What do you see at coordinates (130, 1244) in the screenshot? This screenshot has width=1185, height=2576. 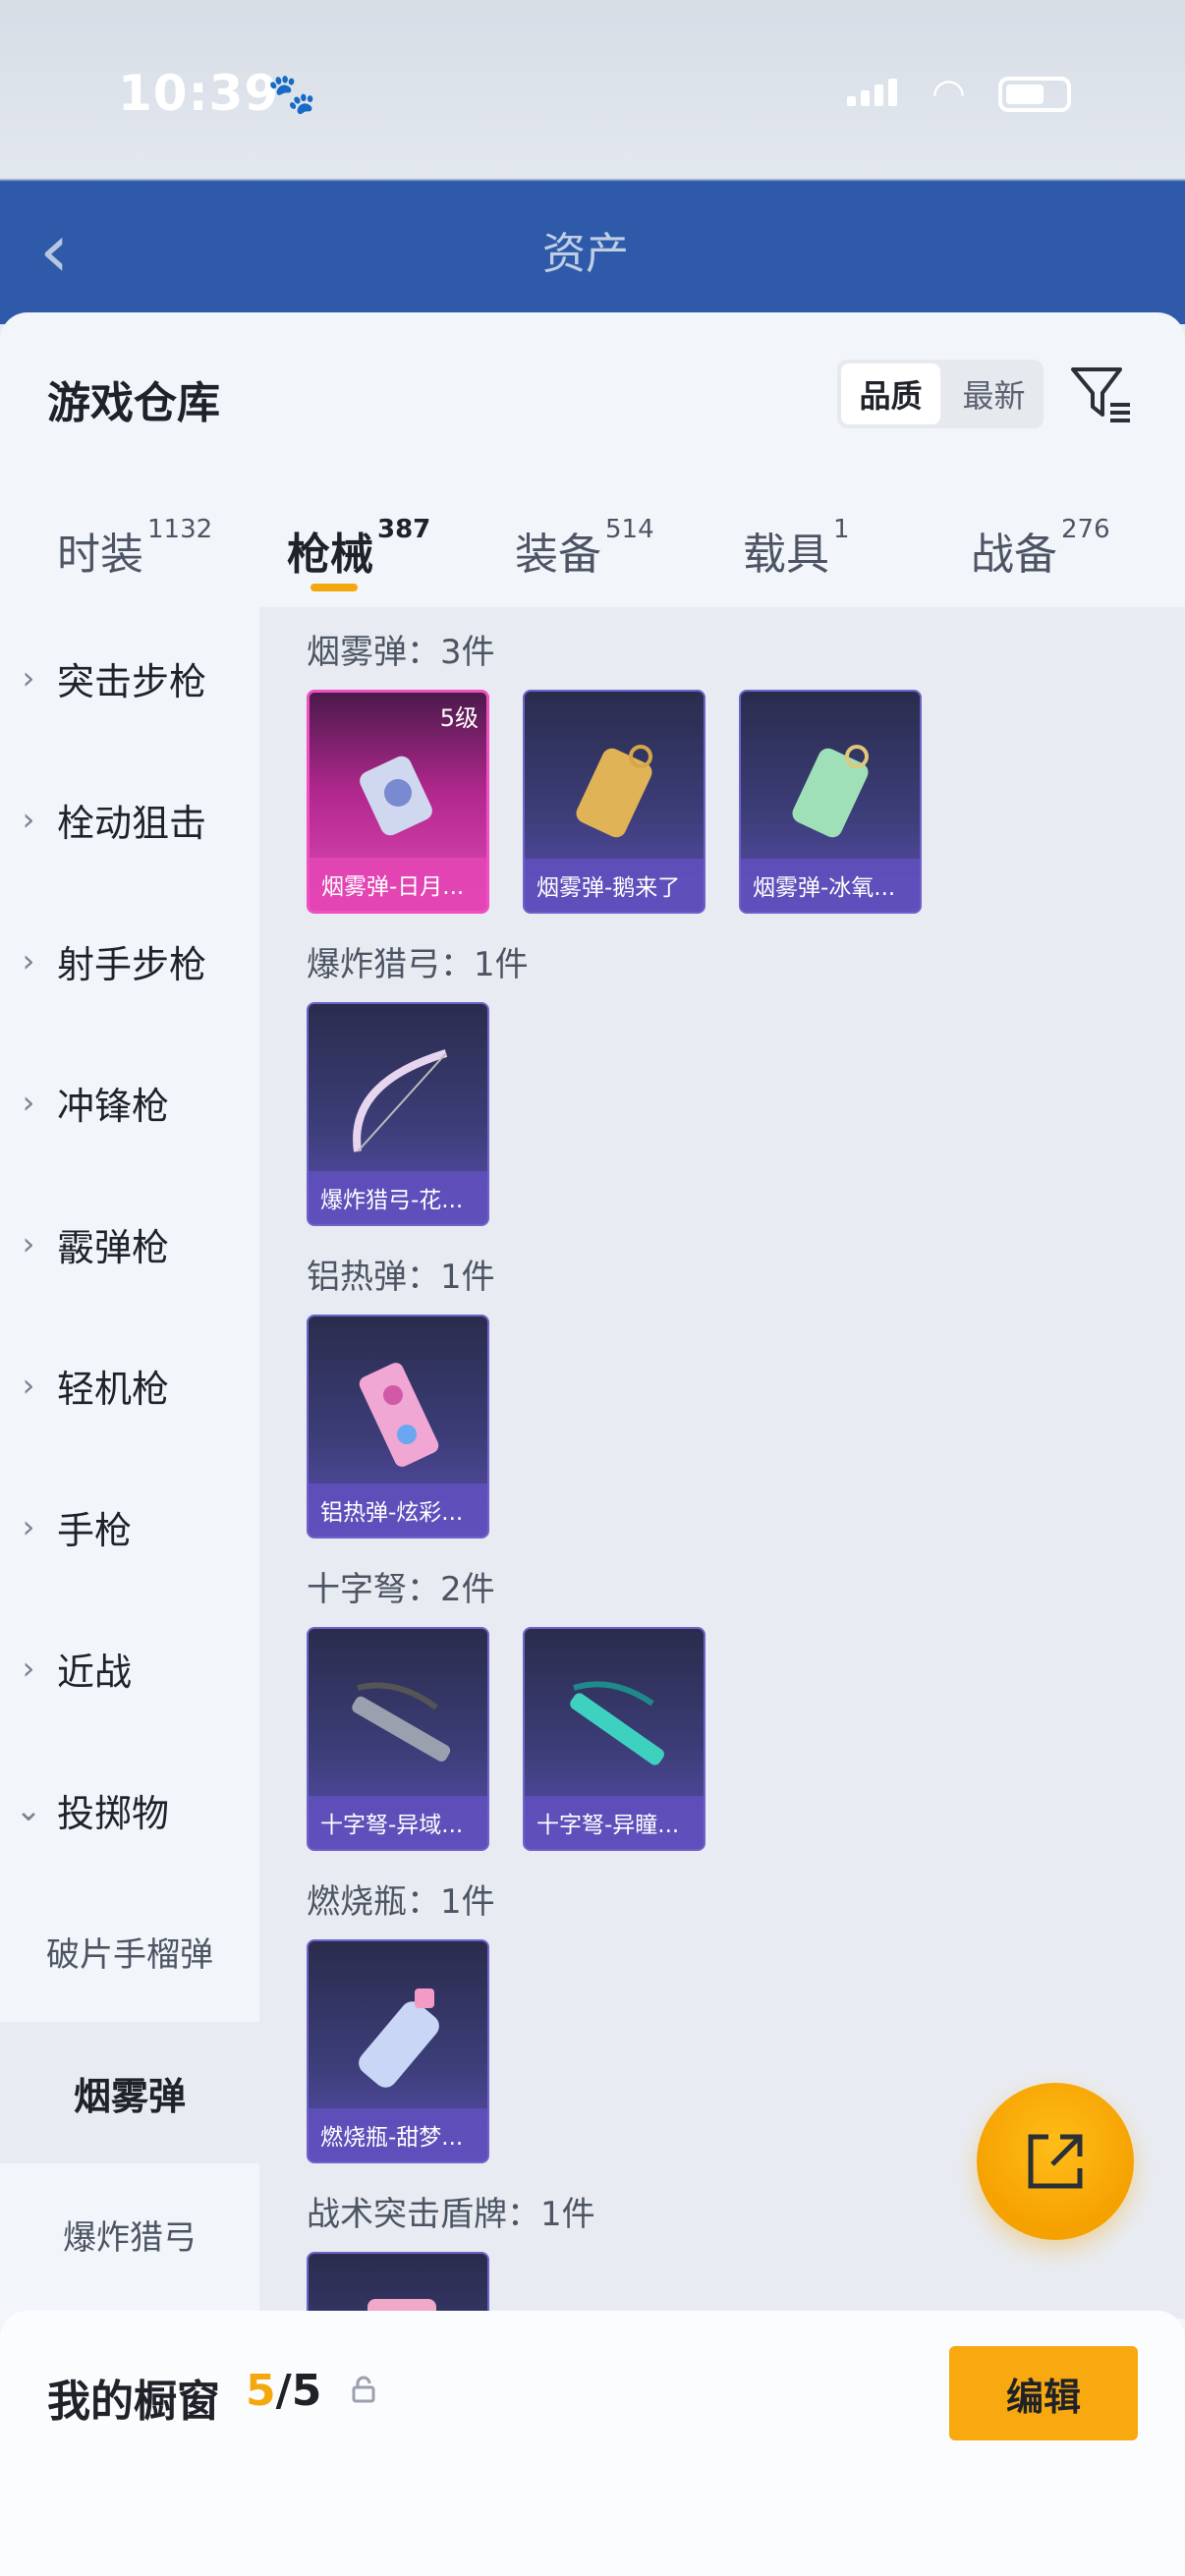 I see `sidebar-item-shotgun: › 霰弹枪` at bounding box center [130, 1244].